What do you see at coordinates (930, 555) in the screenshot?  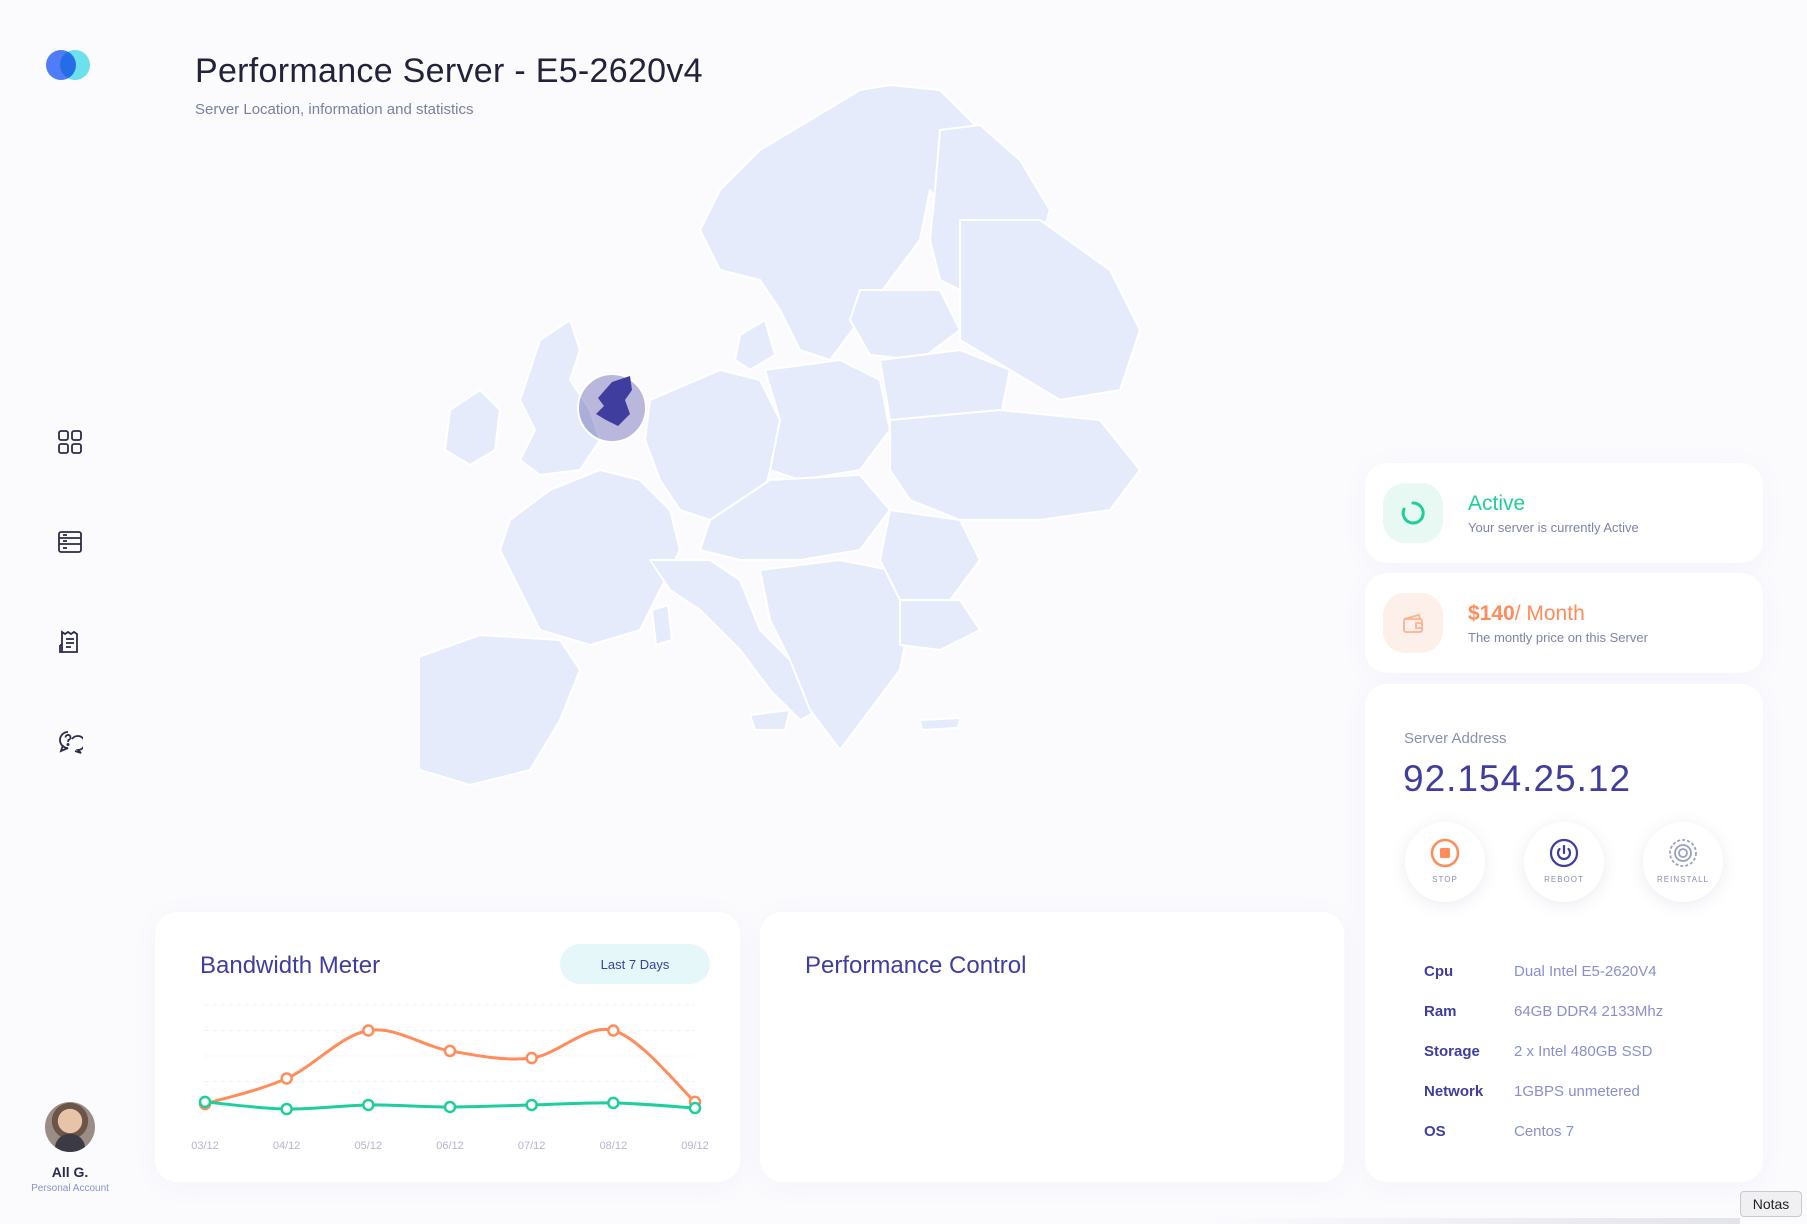 I see `map-romania` at bounding box center [930, 555].